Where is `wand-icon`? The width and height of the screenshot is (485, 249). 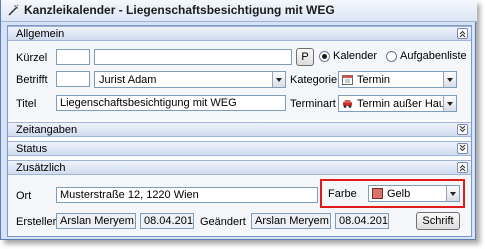
wand-icon is located at coordinates (13, 10).